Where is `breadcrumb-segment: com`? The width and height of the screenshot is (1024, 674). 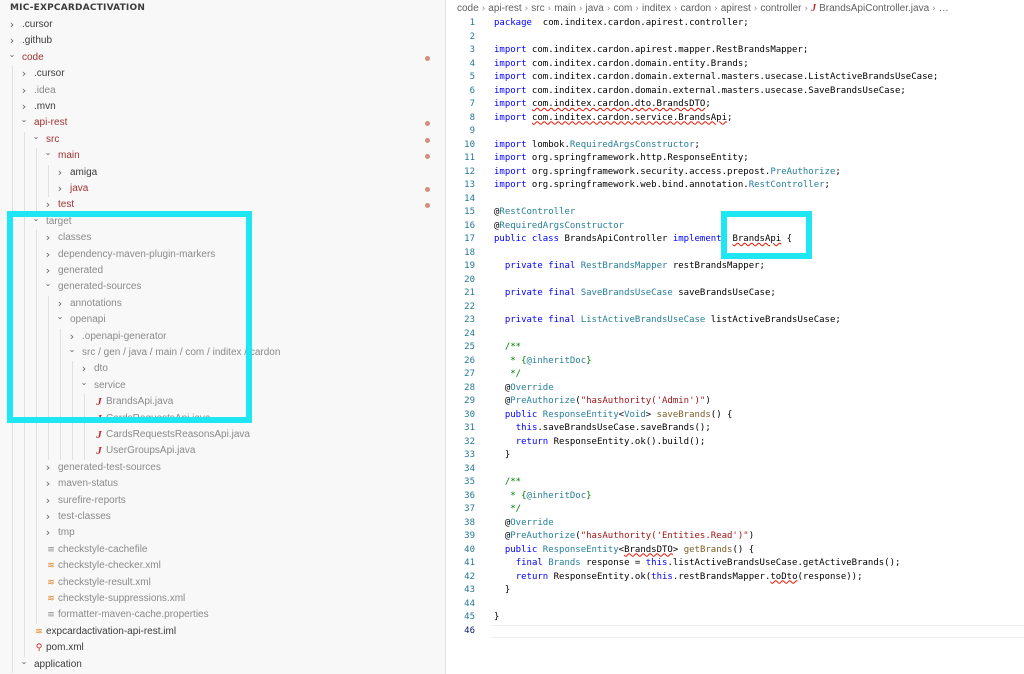 breadcrumb-segment: com is located at coordinates (622, 8).